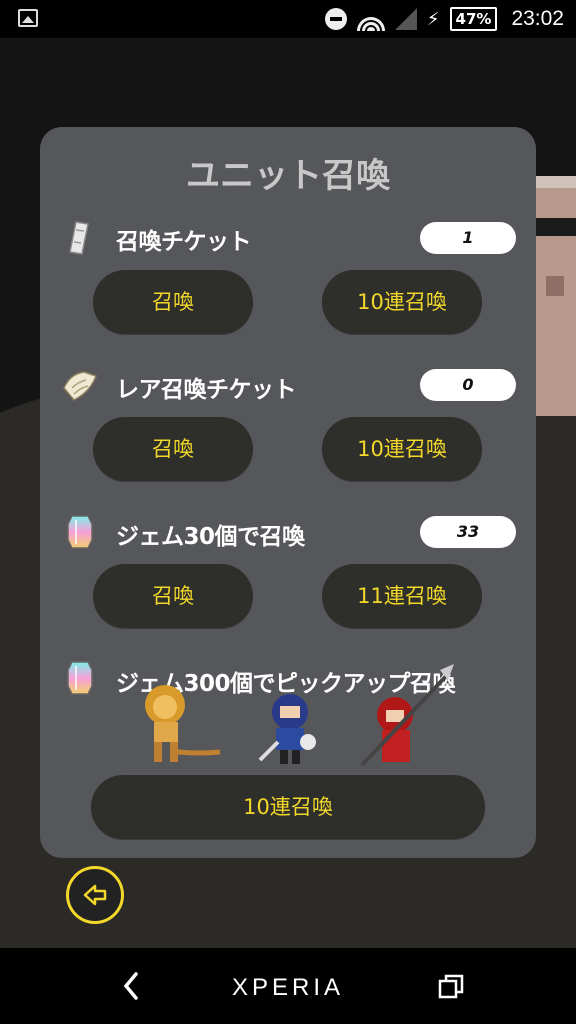 Image resolution: width=576 pixels, height=1024 pixels. I want to click on status-bar: ⚡ 47% 23:02, so click(288, 19).